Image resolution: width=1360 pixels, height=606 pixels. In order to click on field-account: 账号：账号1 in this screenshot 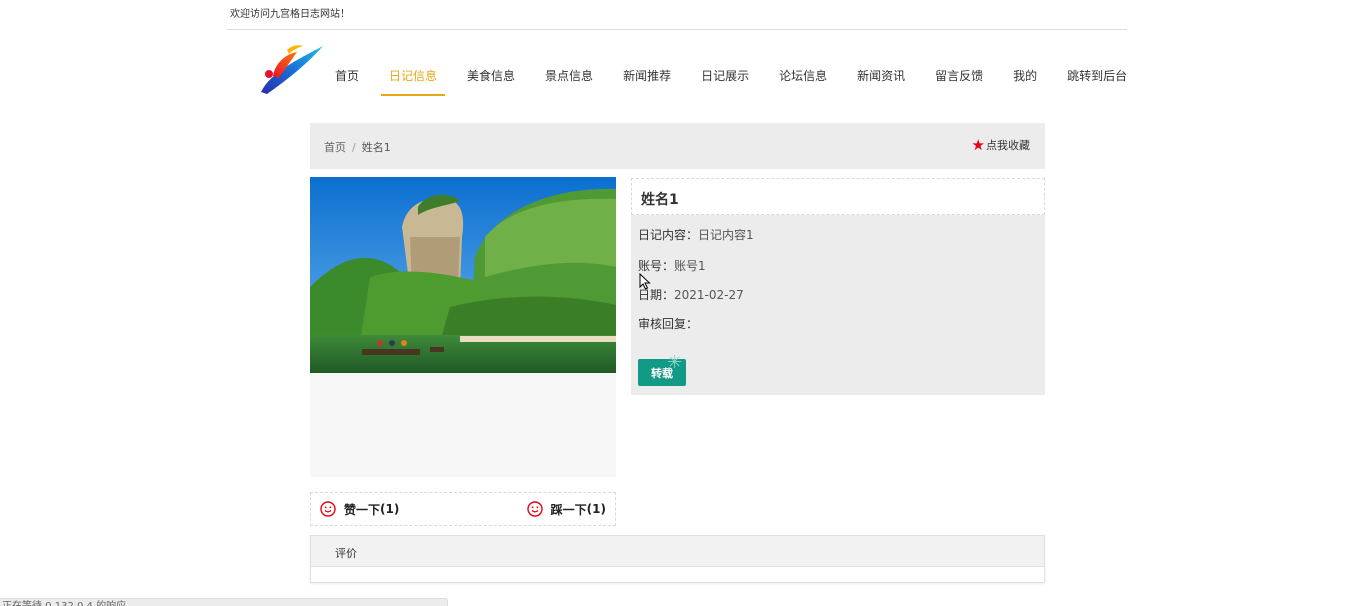, I will do `click(672, 265)`.